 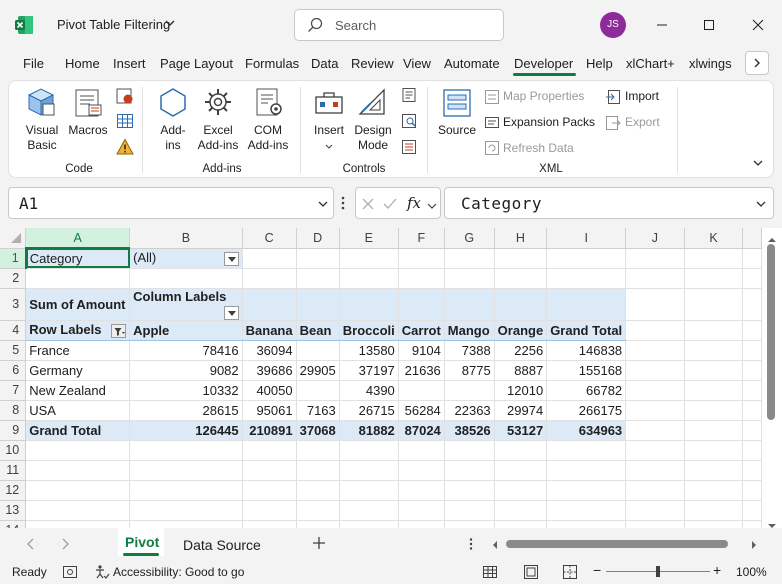 I want to click on more-options-icon, so click(x=471, y=545).